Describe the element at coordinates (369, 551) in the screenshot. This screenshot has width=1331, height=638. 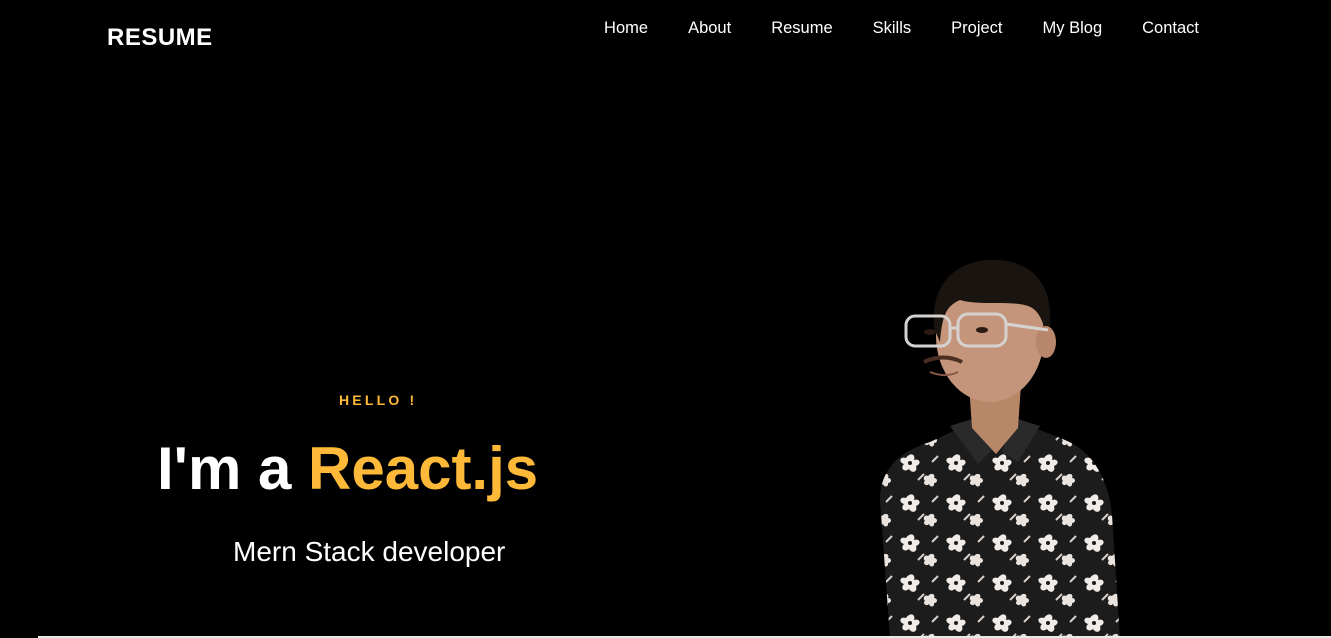
I see `hero-subtitle: Mern Stack developer` at that location.